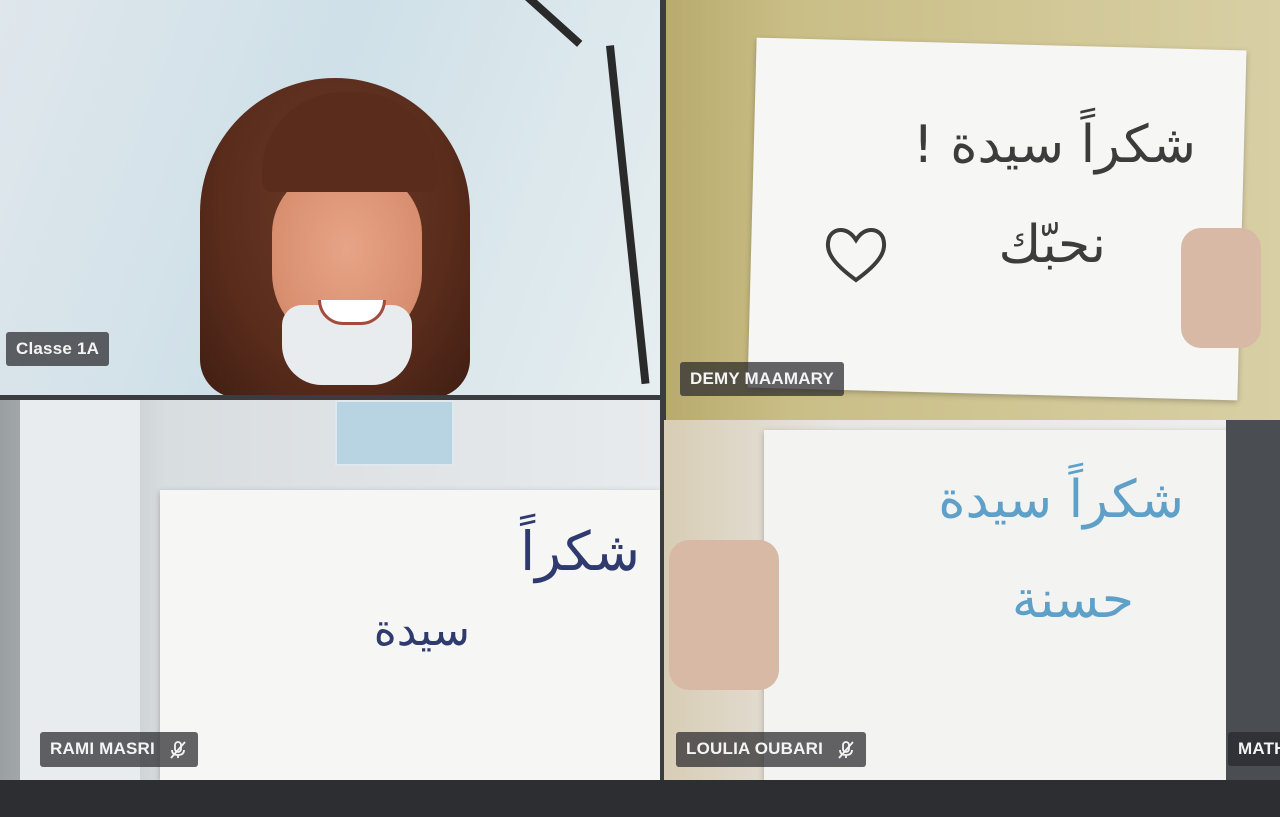  I want to click on background-shelf, so click(80, 590).